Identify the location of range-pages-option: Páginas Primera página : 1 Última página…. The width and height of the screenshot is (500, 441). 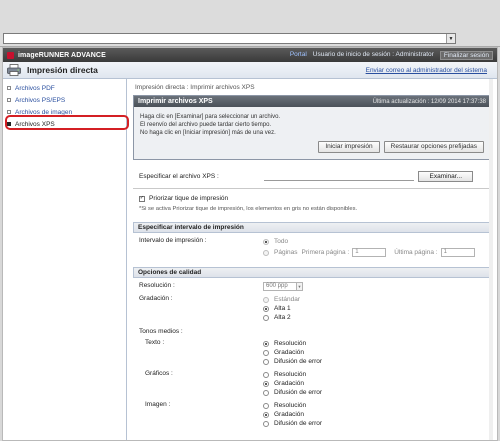
(369, 252).